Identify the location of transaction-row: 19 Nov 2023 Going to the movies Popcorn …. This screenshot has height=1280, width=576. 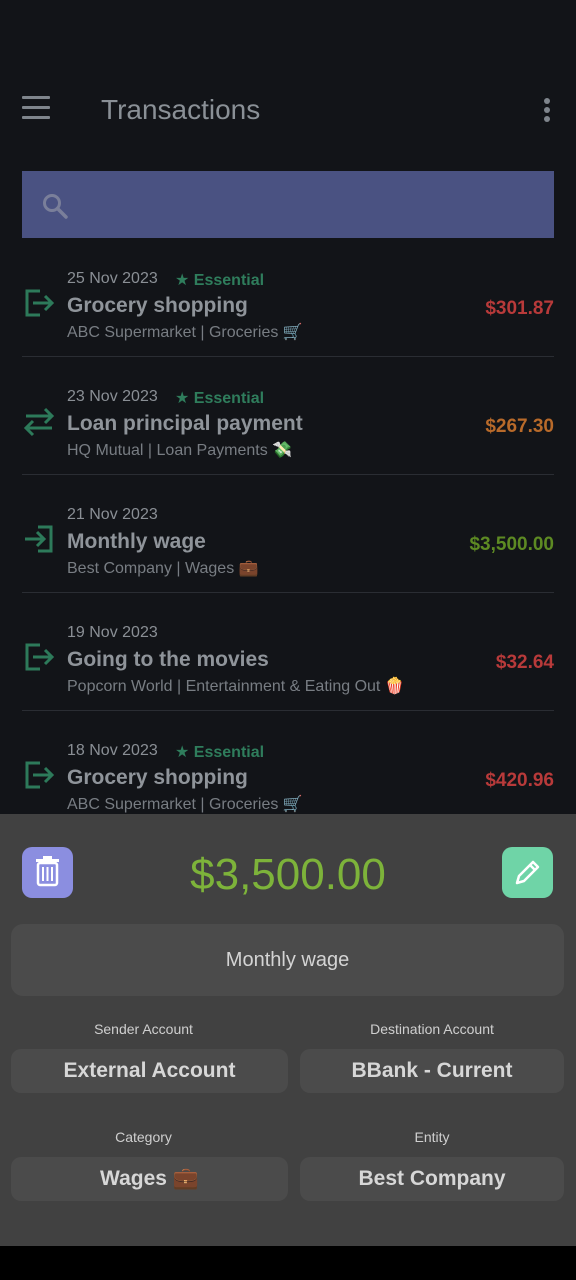
(288, 651).